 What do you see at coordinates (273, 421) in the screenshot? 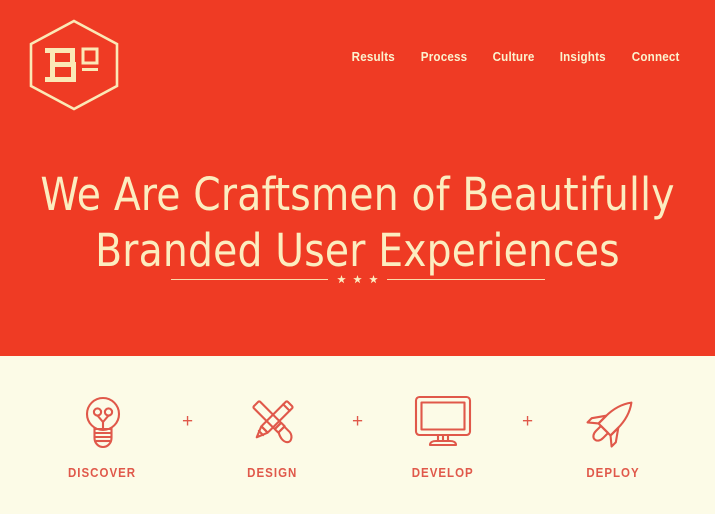
I see `pencil-brush-cross-icon` at bounding box center [273, 421].